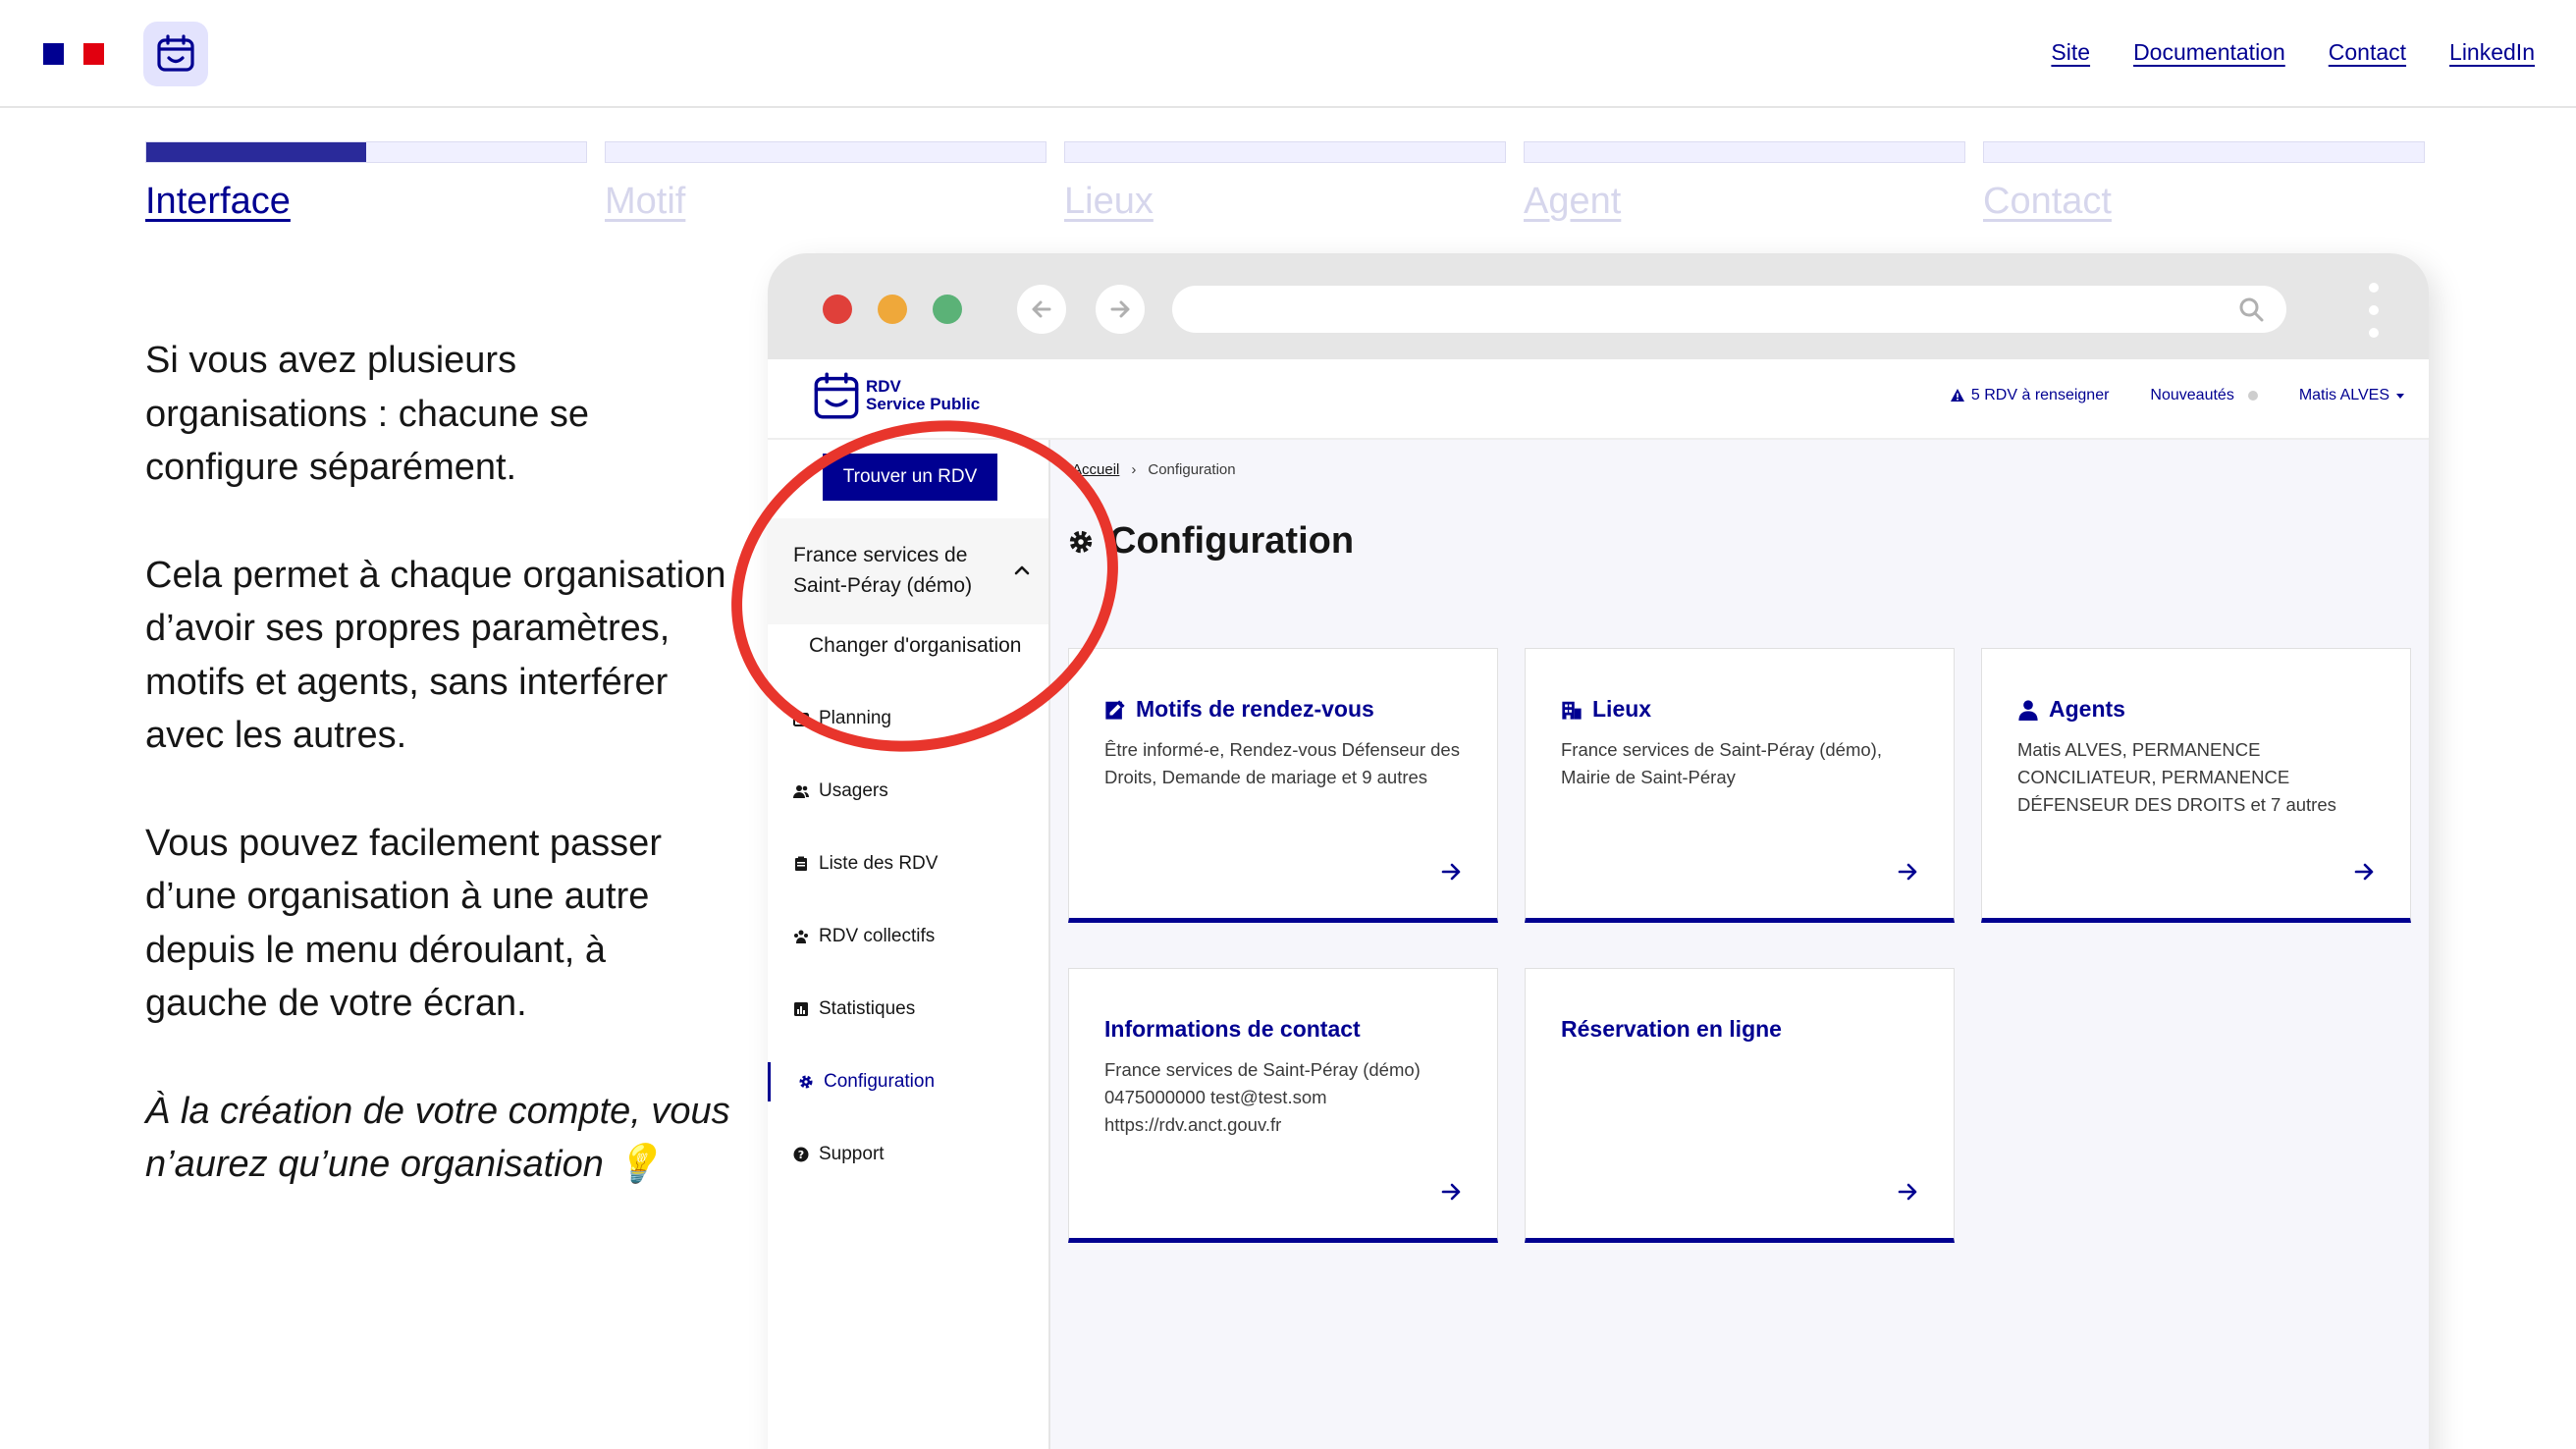  I want to click on nav-link-contact: Contact, so click(2367, 52).